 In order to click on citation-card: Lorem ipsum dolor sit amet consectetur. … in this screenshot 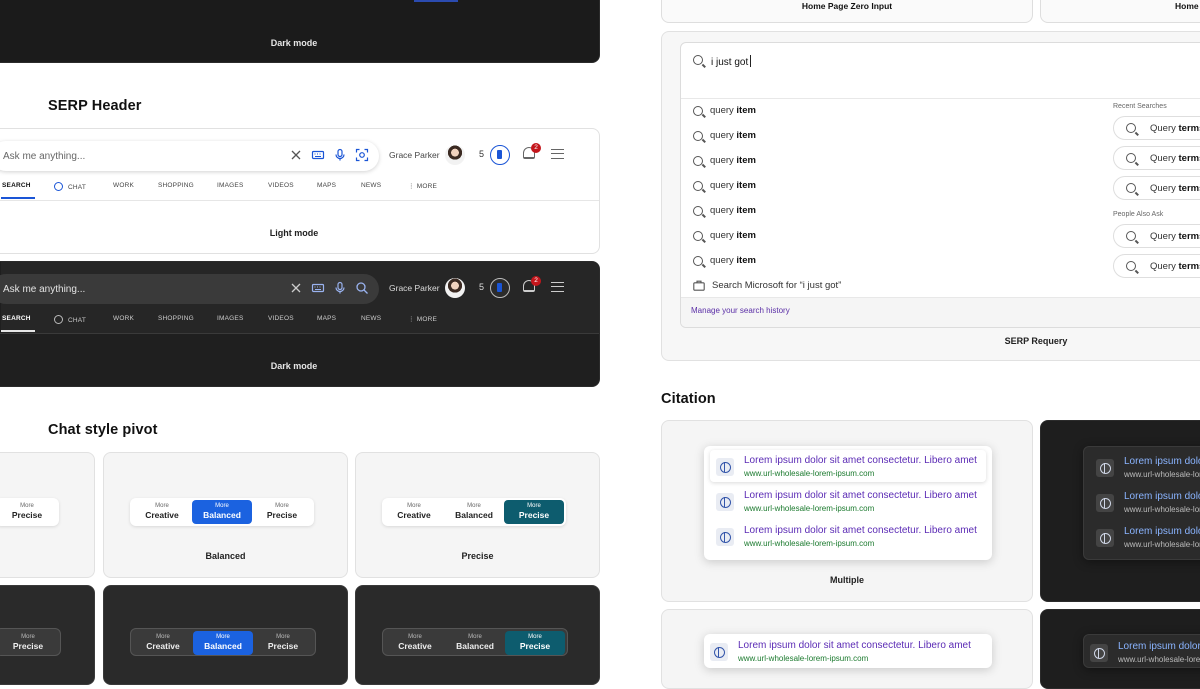, I will do `click(848, 503)`.